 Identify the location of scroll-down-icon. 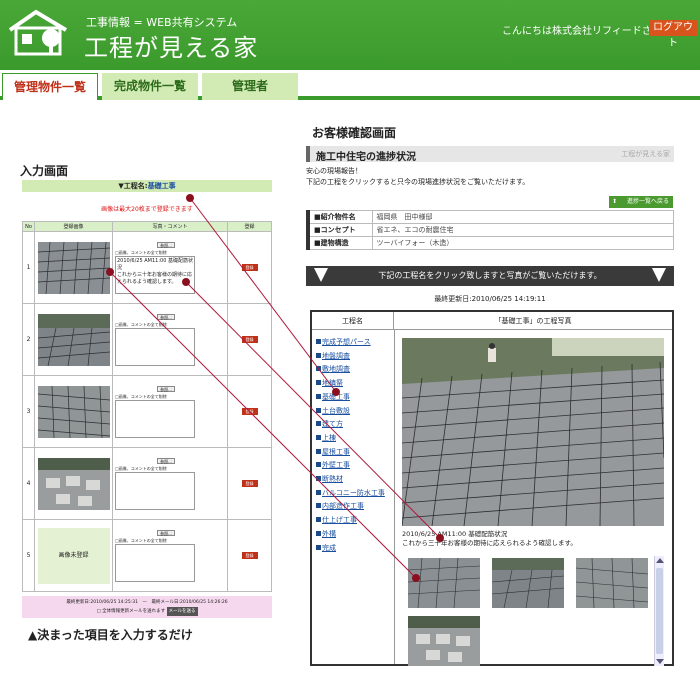
(660, 661).